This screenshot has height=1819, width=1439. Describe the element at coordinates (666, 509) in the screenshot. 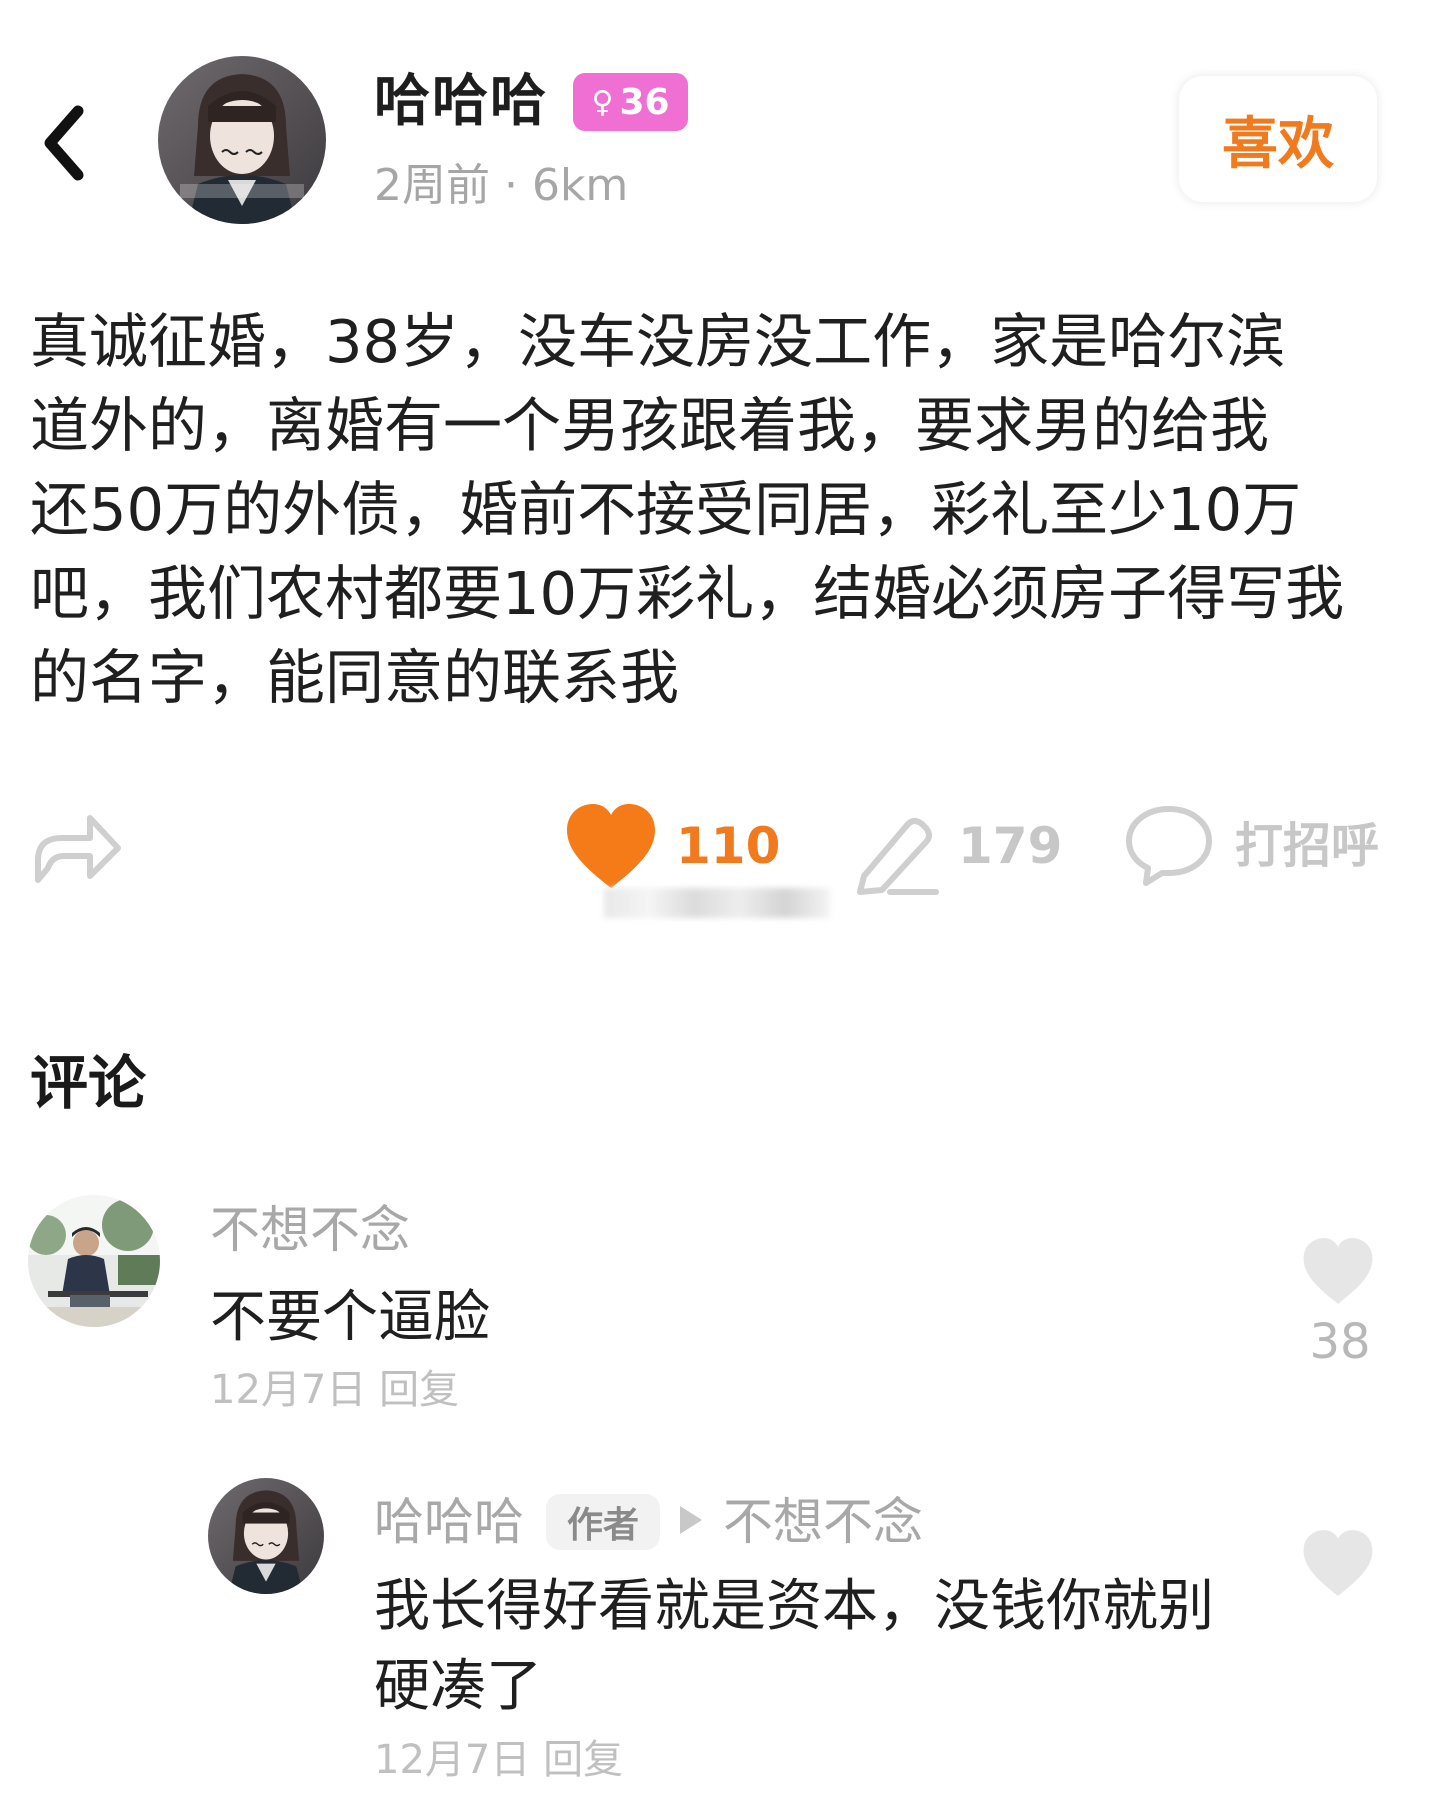

I see `post-line: 还50万的外债，婚前不接受同居，彩礼至少10万` at that location.